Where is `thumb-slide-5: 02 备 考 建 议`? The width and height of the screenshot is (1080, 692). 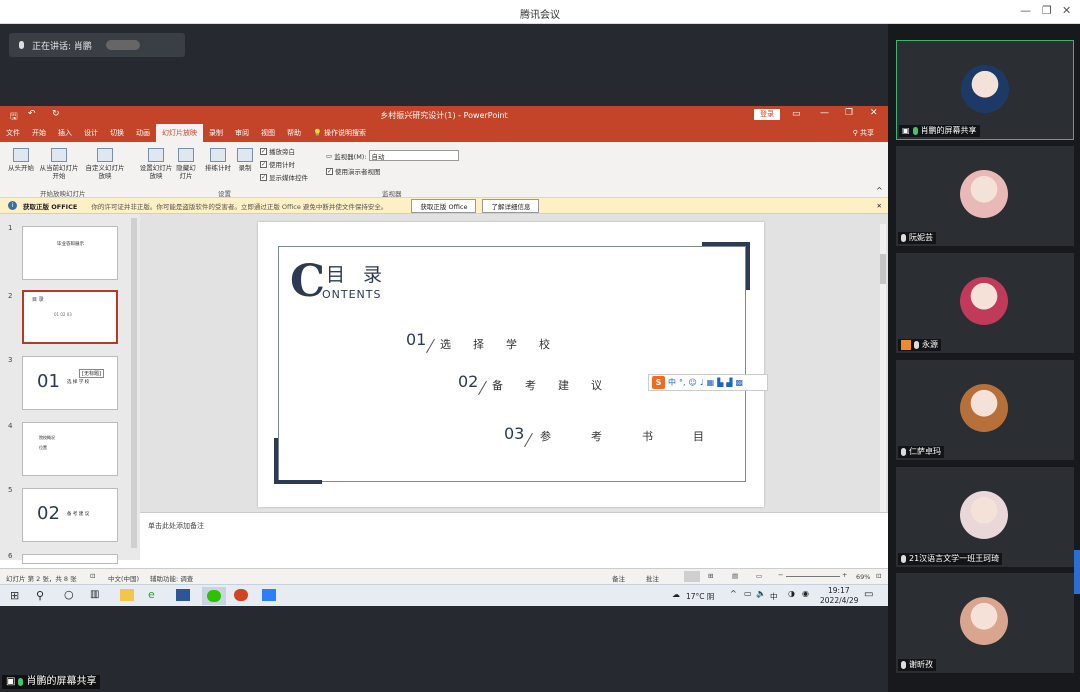
thumb-slide-5: 02 备 考 建 议 is located at coordinates (70, 515).